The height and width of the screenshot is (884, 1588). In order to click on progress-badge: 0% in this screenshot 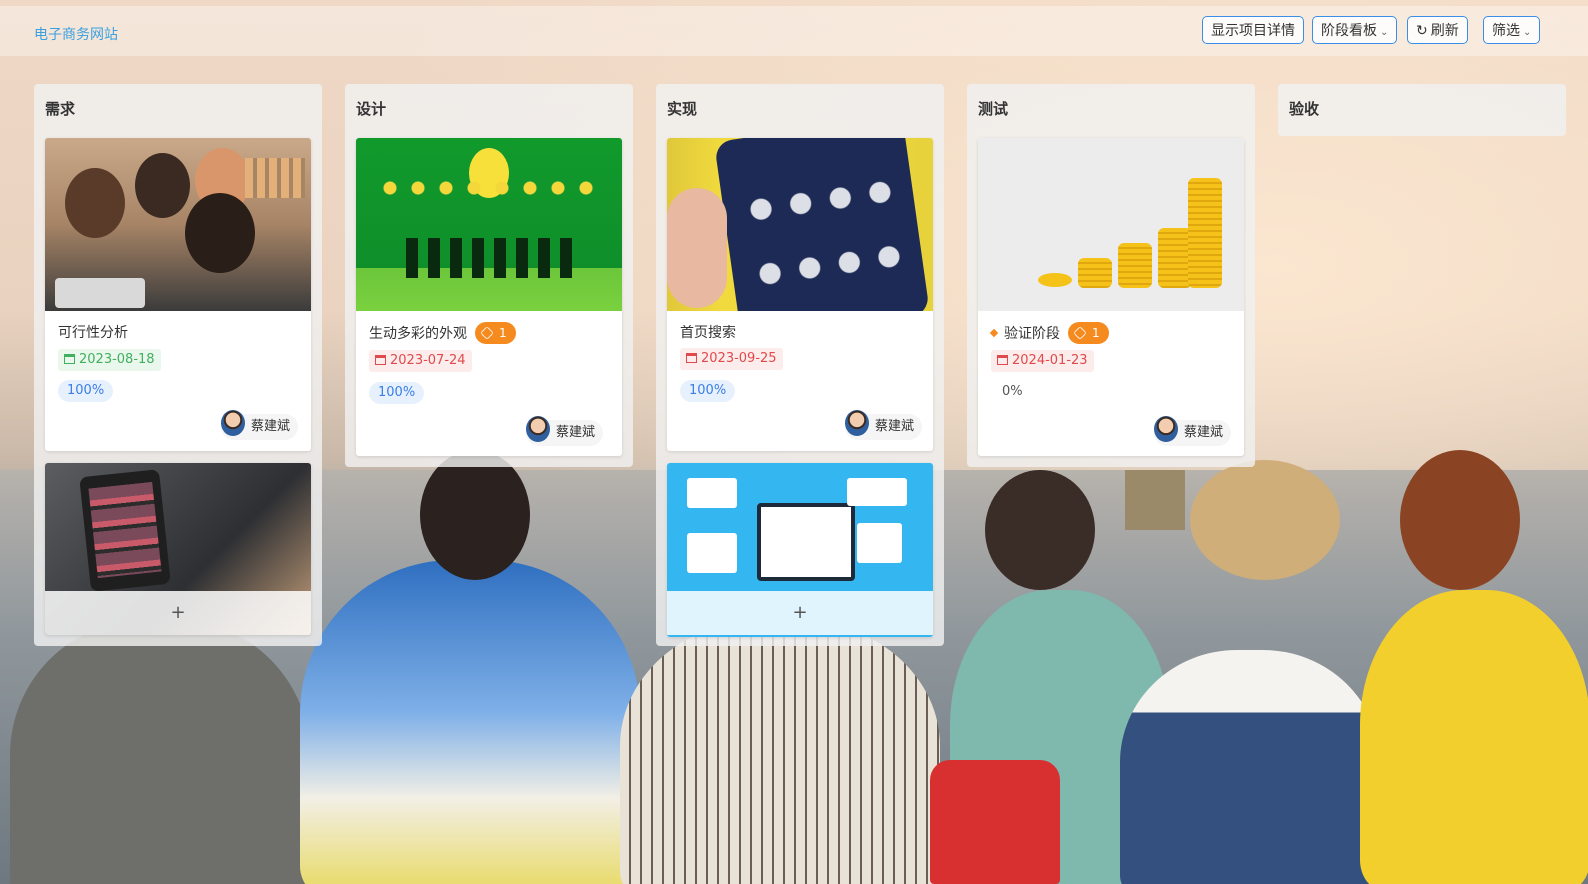, I will do `click(1012, 391)`.